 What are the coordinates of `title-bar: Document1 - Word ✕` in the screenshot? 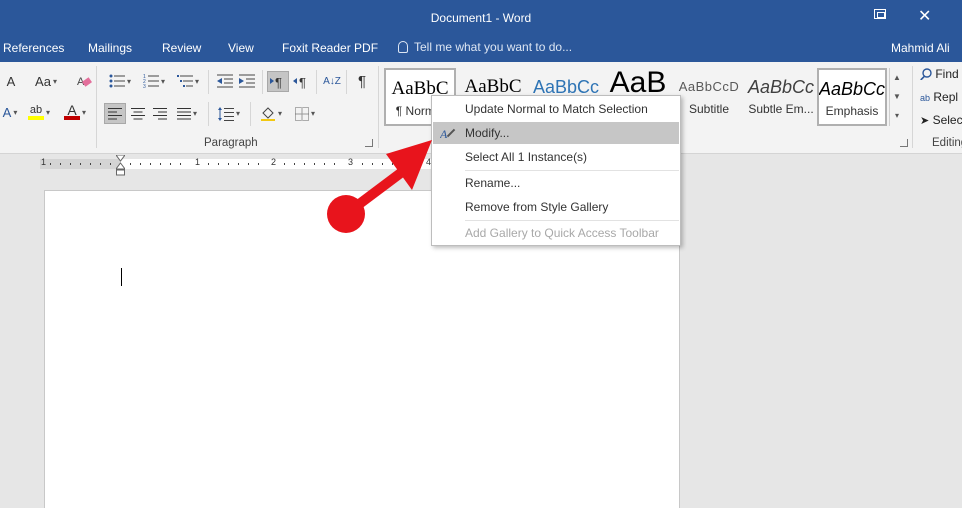 It's located at (481, 18).